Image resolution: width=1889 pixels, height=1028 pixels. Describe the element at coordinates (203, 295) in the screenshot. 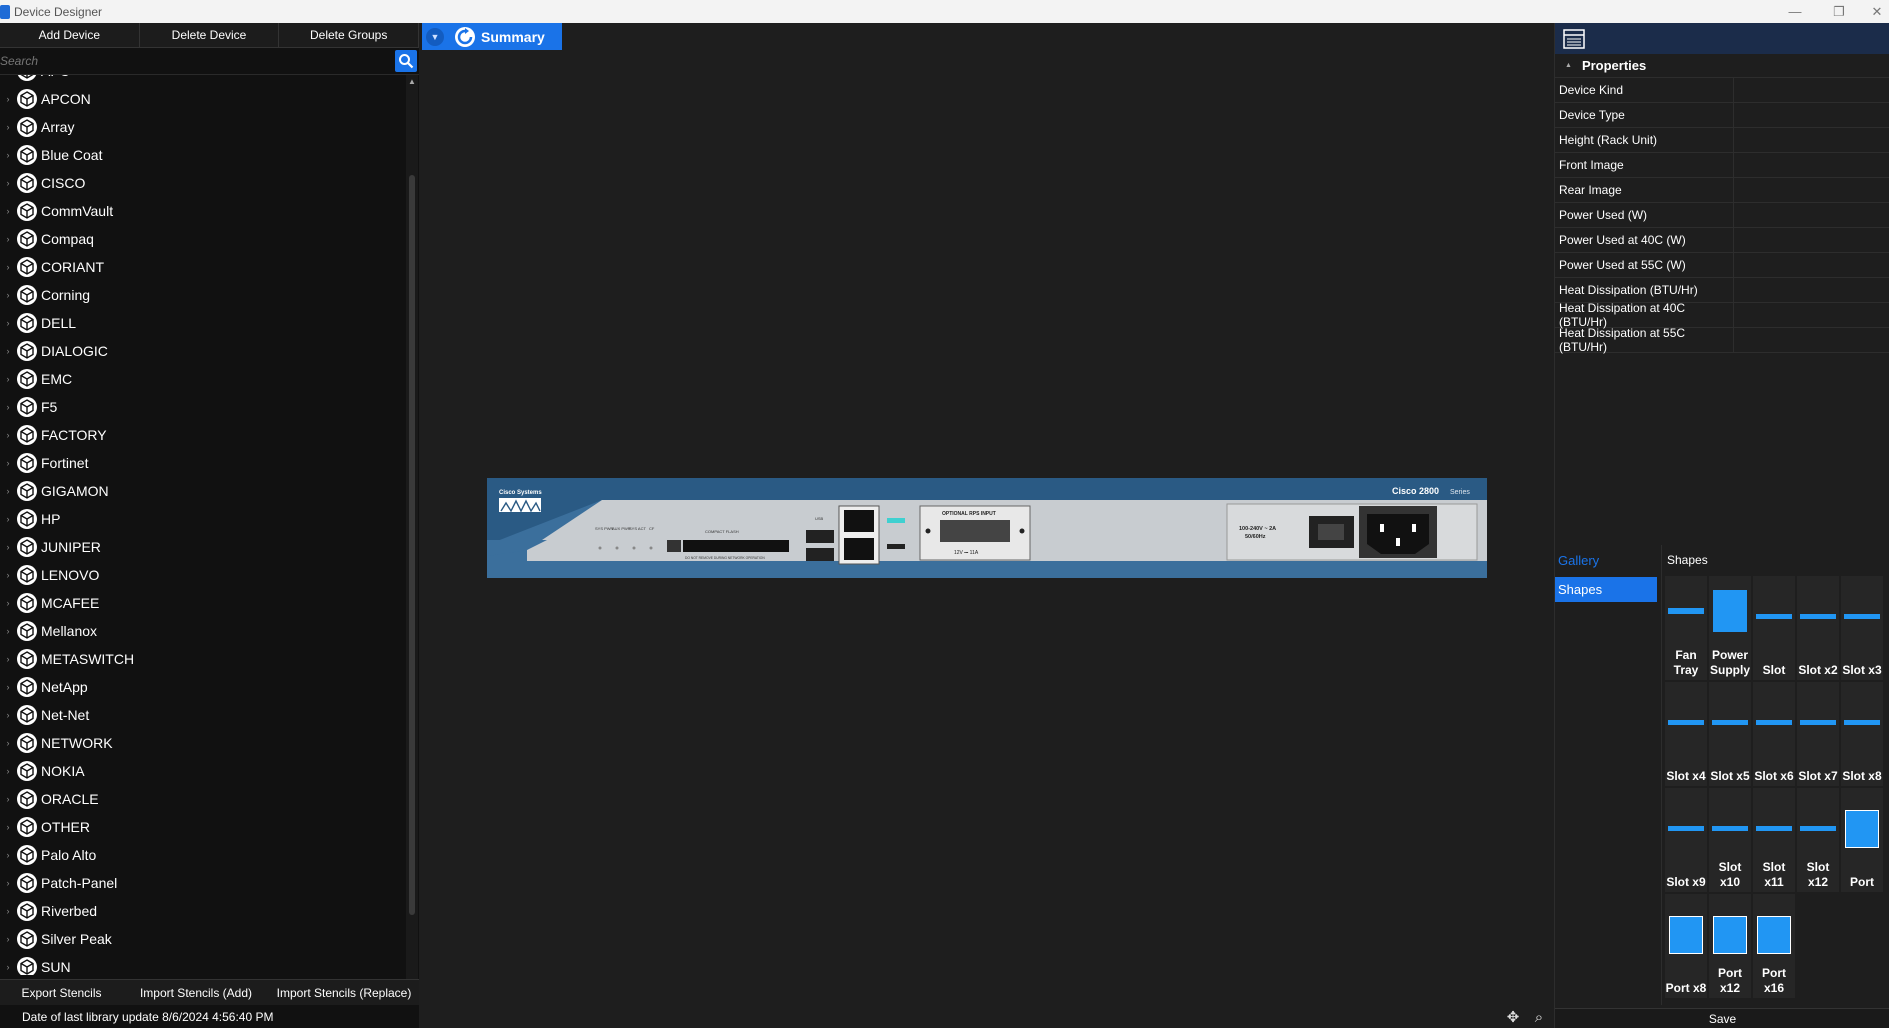

I see `tree-item: › Corning` at that location.